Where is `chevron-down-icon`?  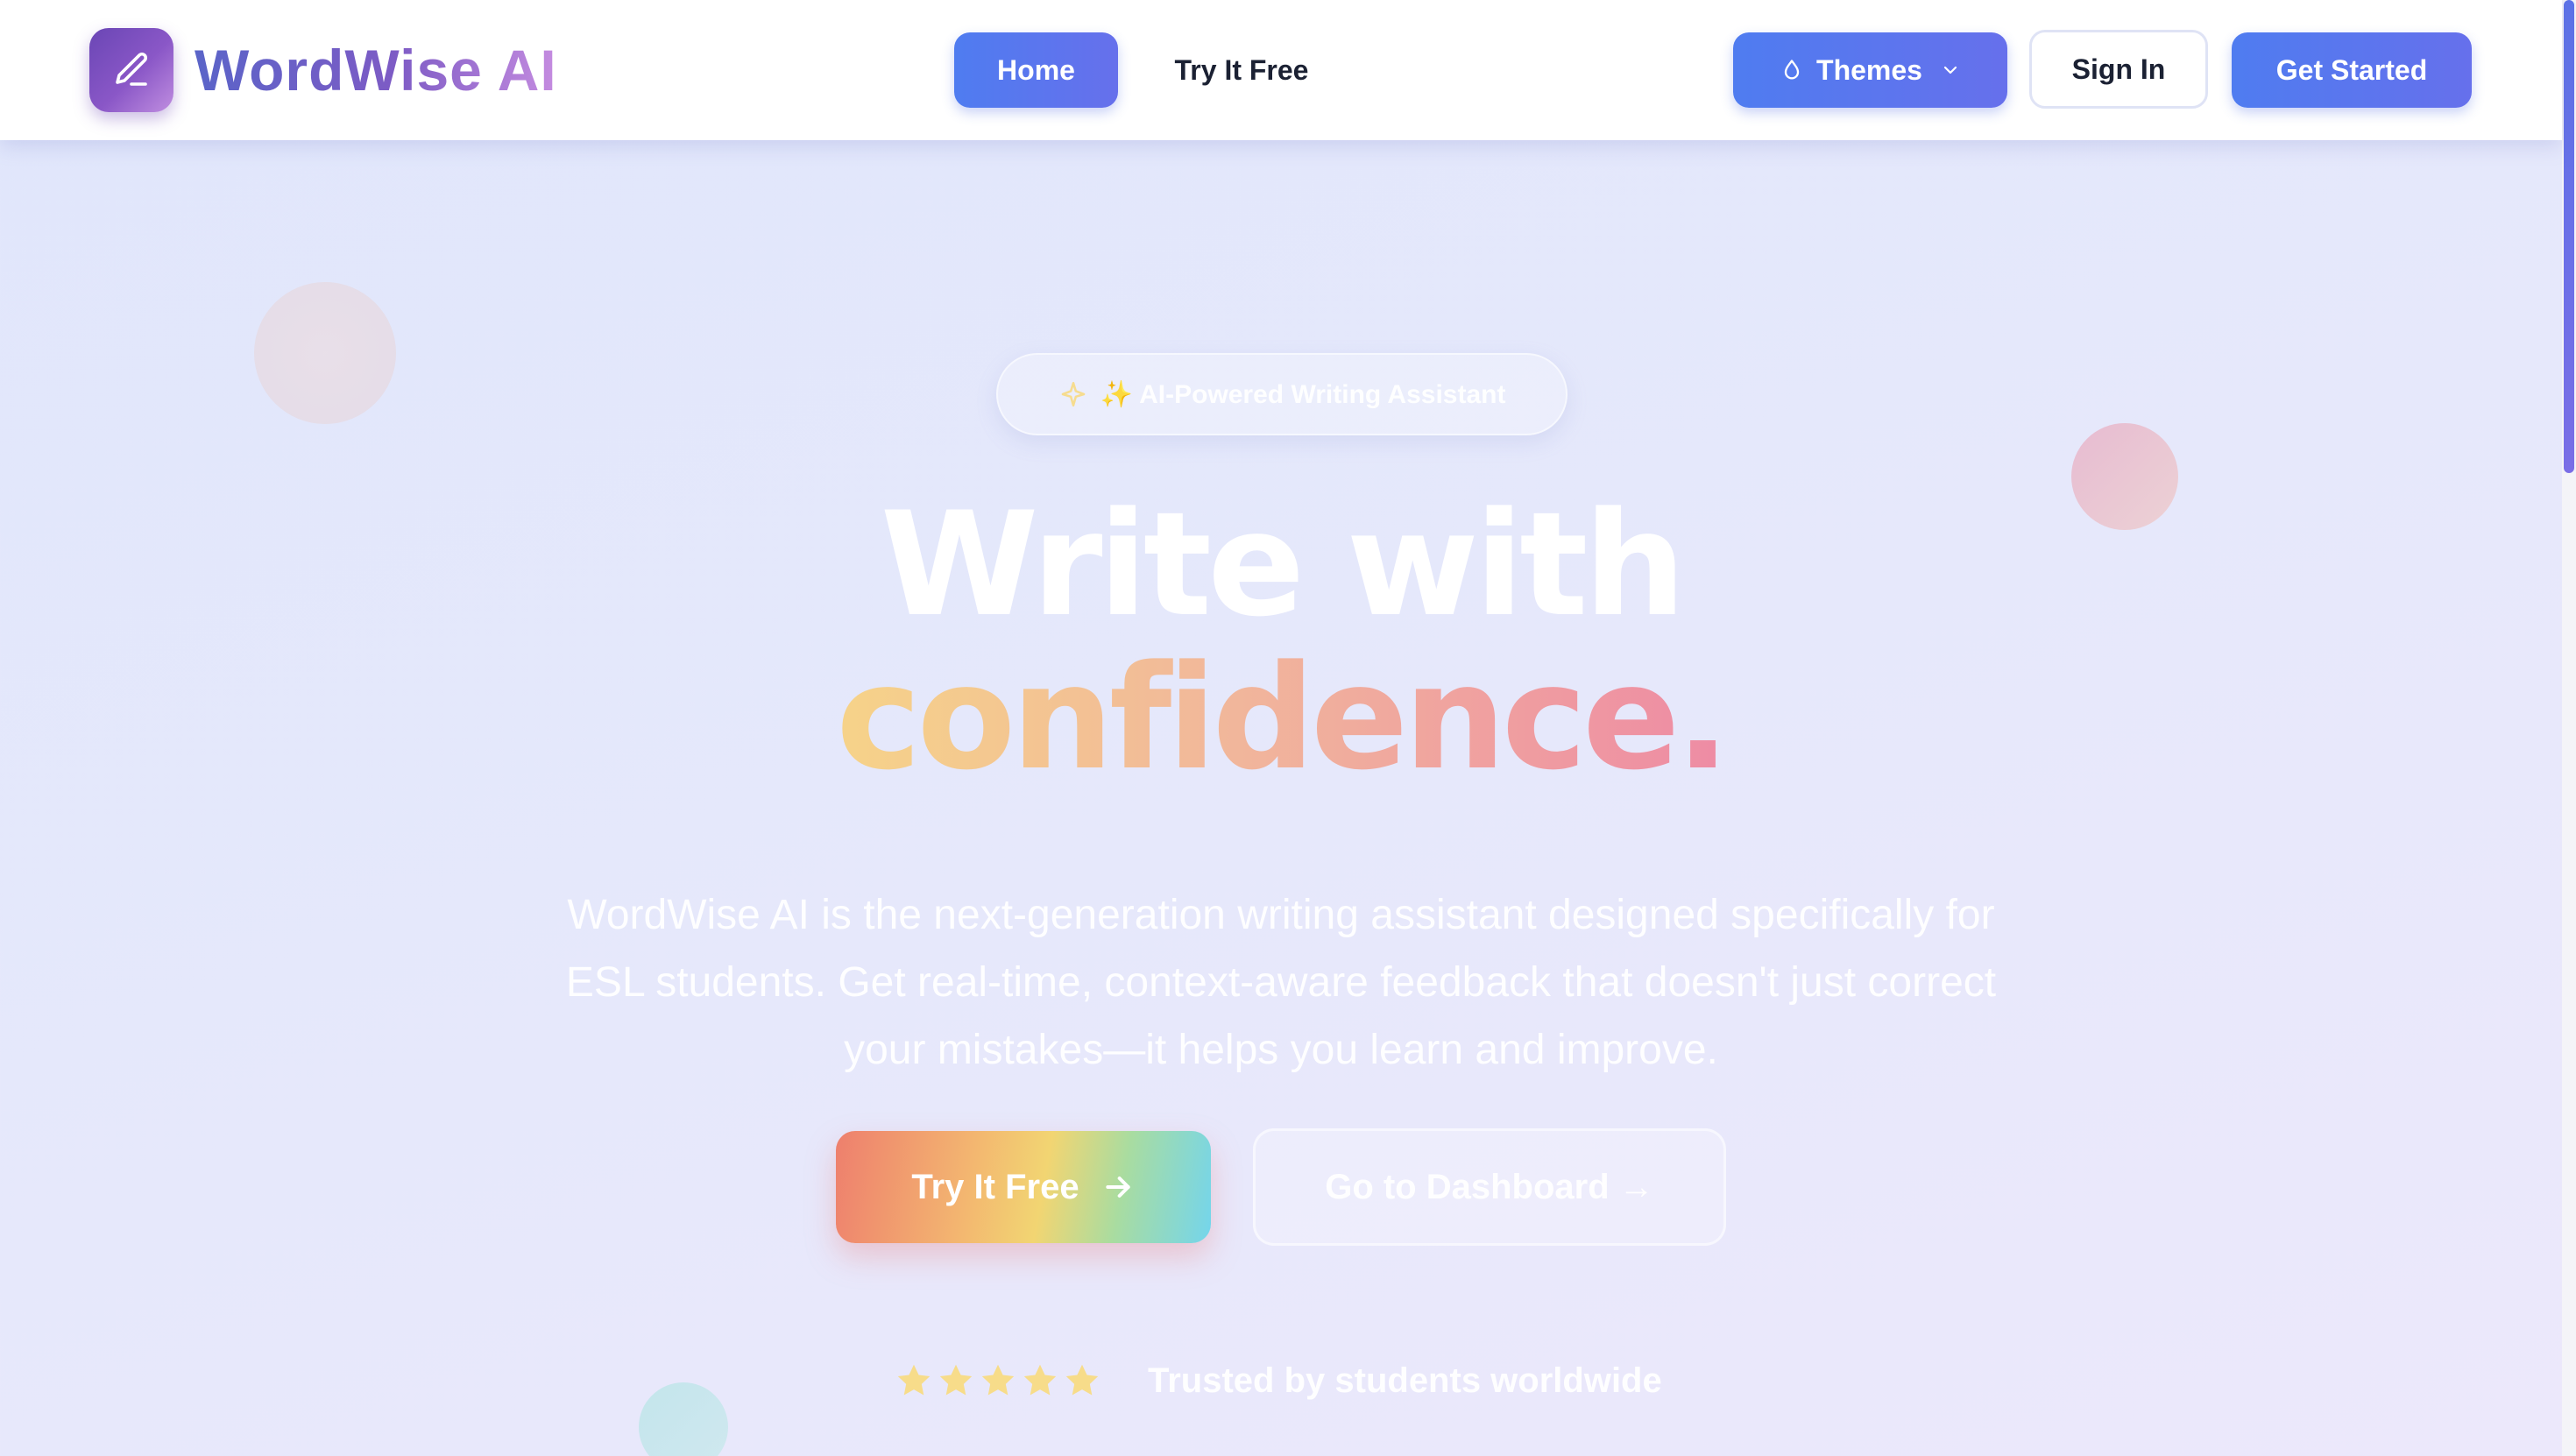 chevron-down-icon is located at coordinates (1950, 70).